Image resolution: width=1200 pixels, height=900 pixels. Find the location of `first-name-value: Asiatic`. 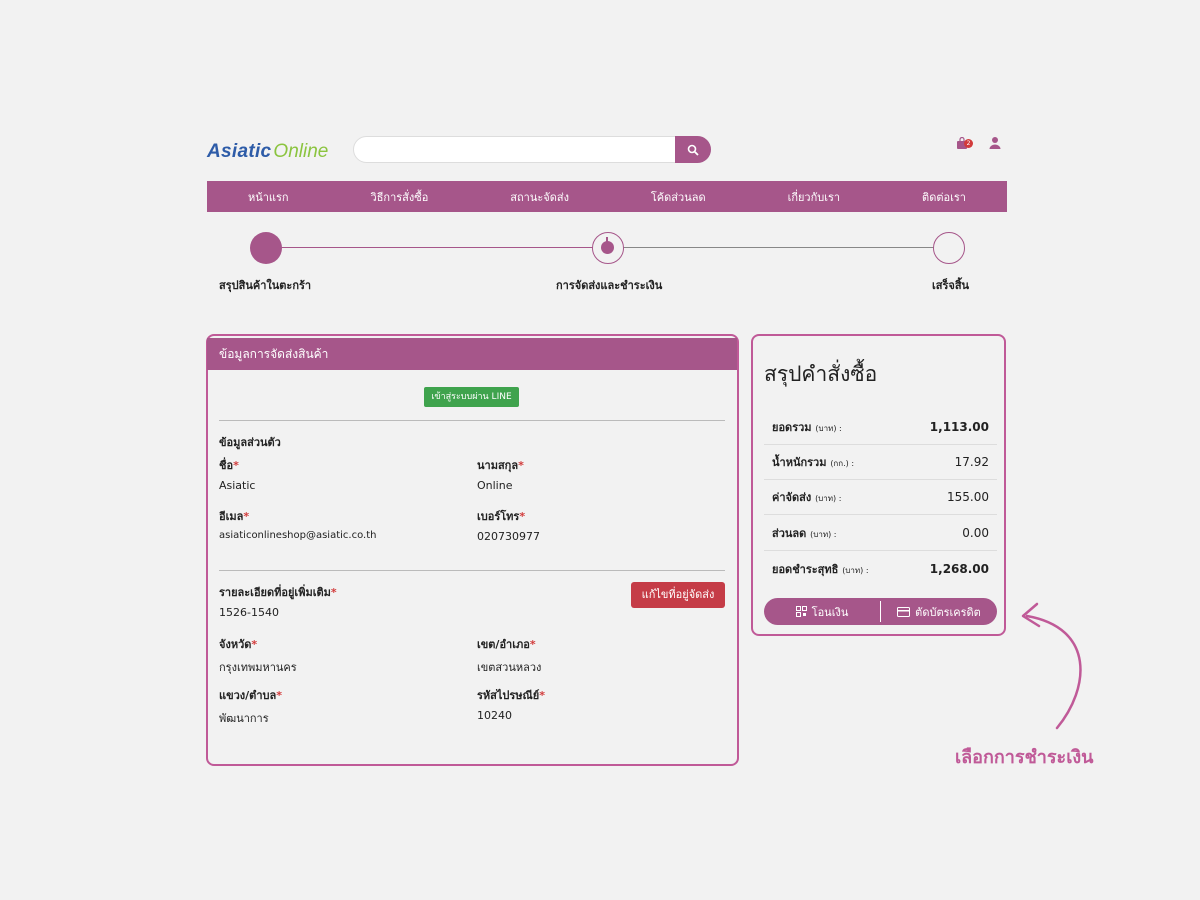

first-name-value: Asiatic is located at coordinates (237, 485).